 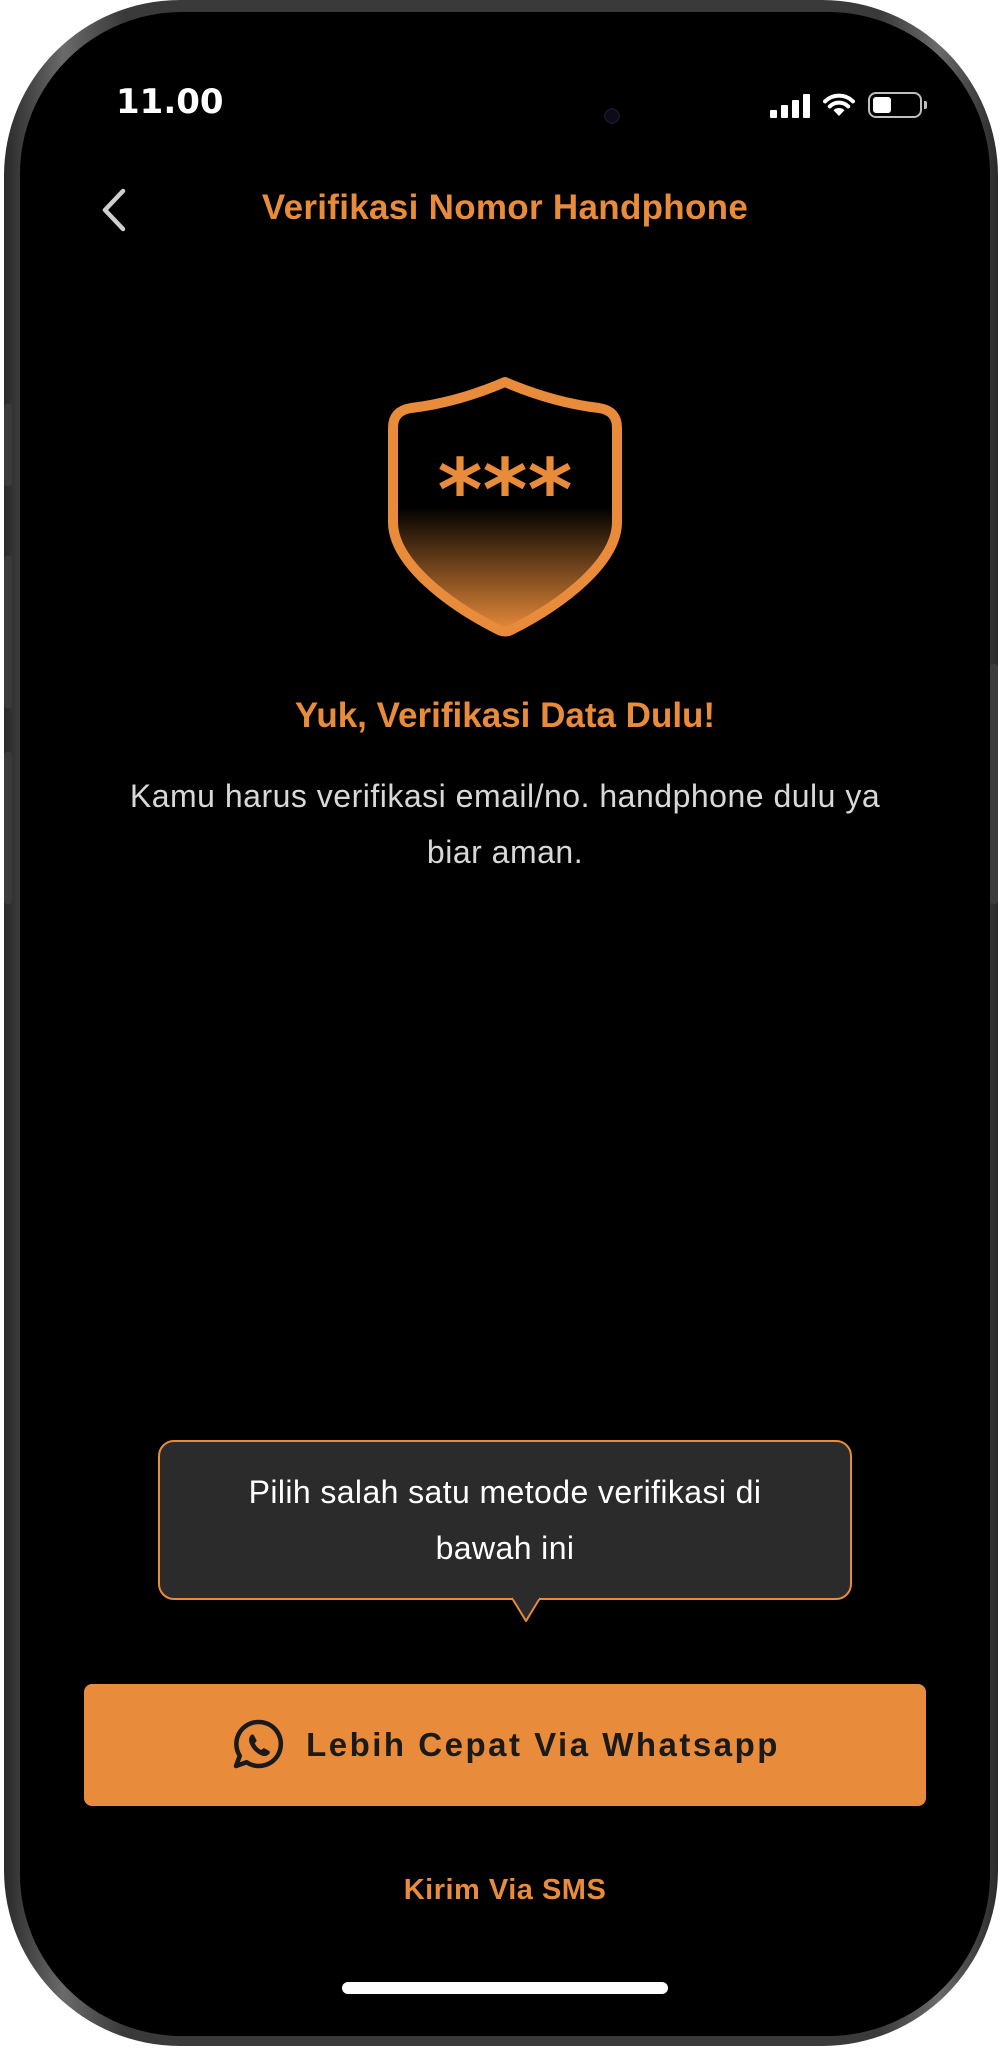 What do you see at coordinates (790, 106) in the screenshot?
I see `cellular-signal-icon` at bounding box center [790, 106].